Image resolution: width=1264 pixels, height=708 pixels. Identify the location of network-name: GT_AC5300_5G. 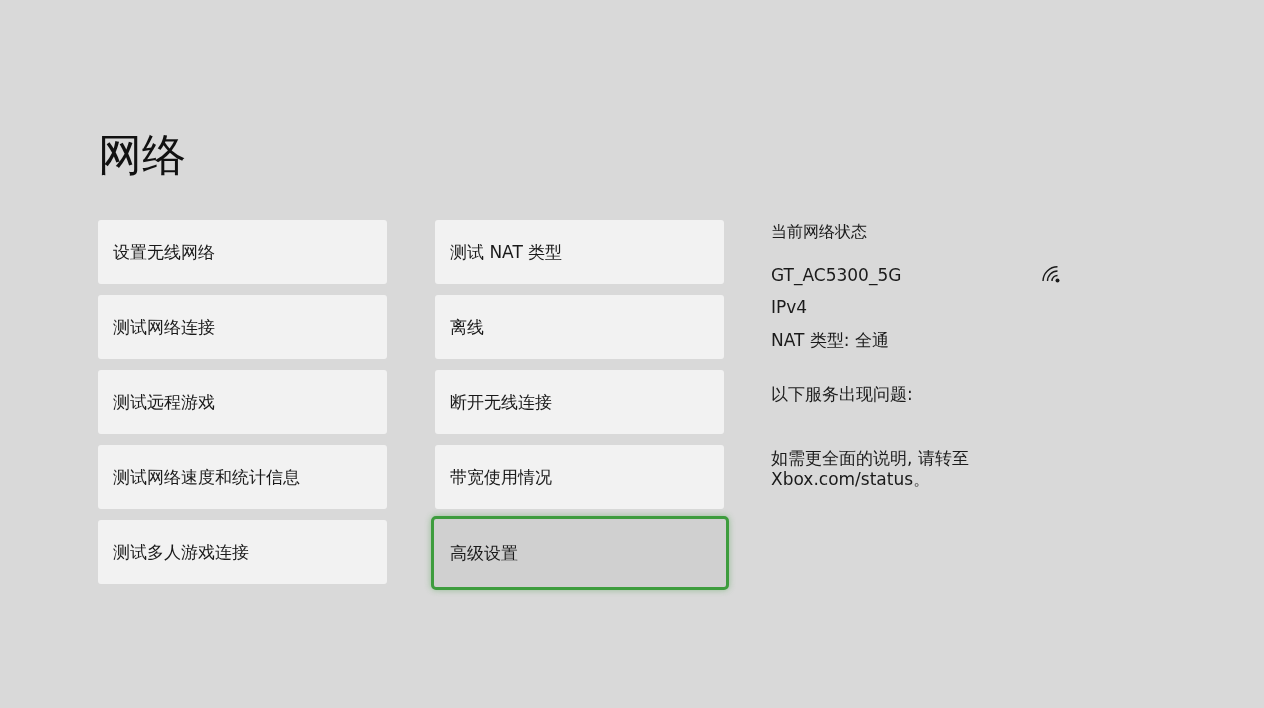
(836, 275).